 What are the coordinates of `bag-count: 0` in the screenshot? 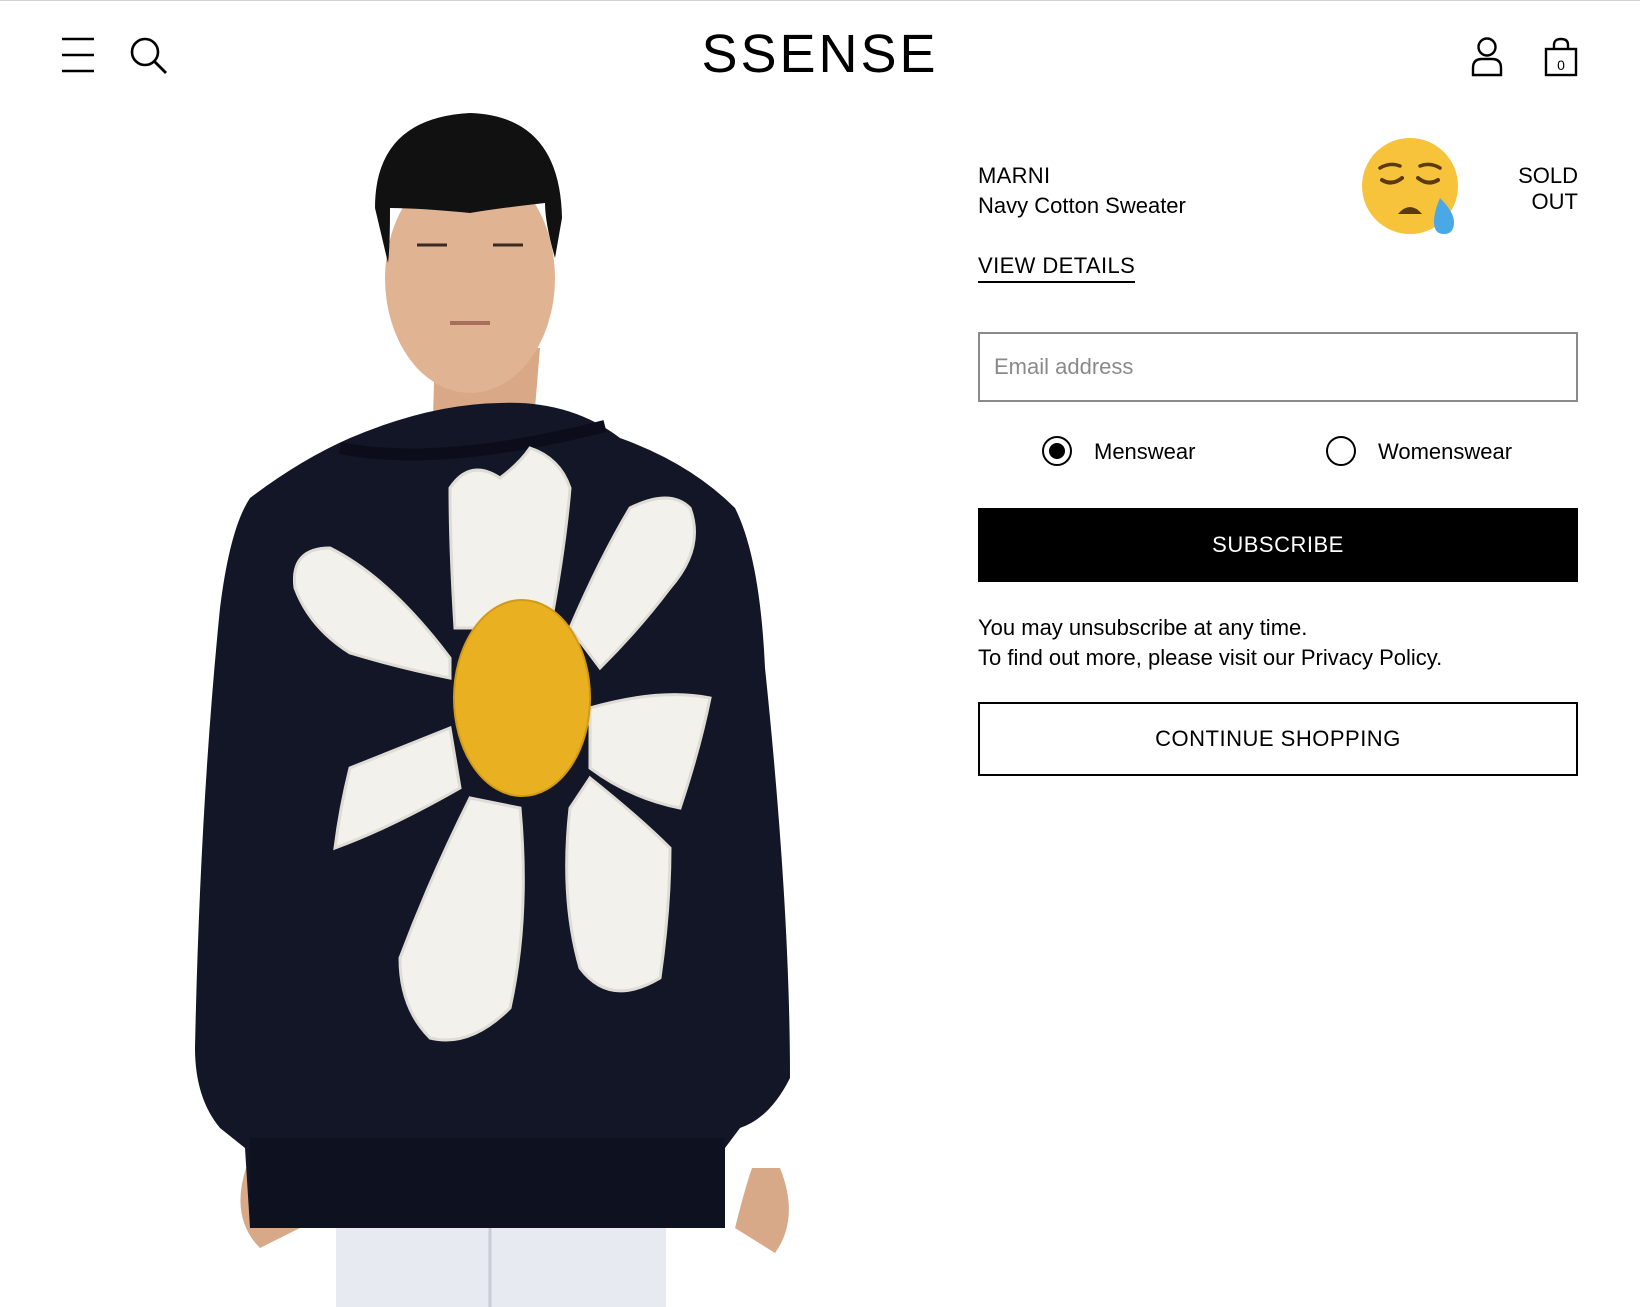 It's located at (1561, 65).